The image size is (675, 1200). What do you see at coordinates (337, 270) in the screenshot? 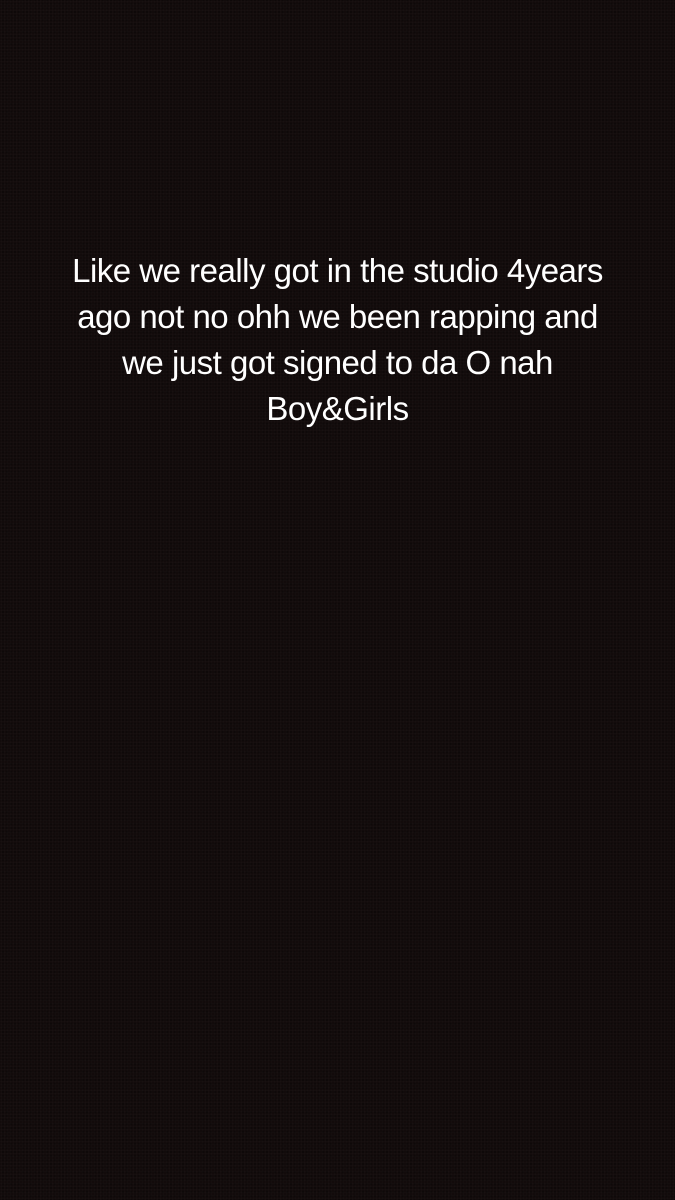
I see `caption-line-1: Like we really got in the studio 4years` at bounding box center [337, 270].